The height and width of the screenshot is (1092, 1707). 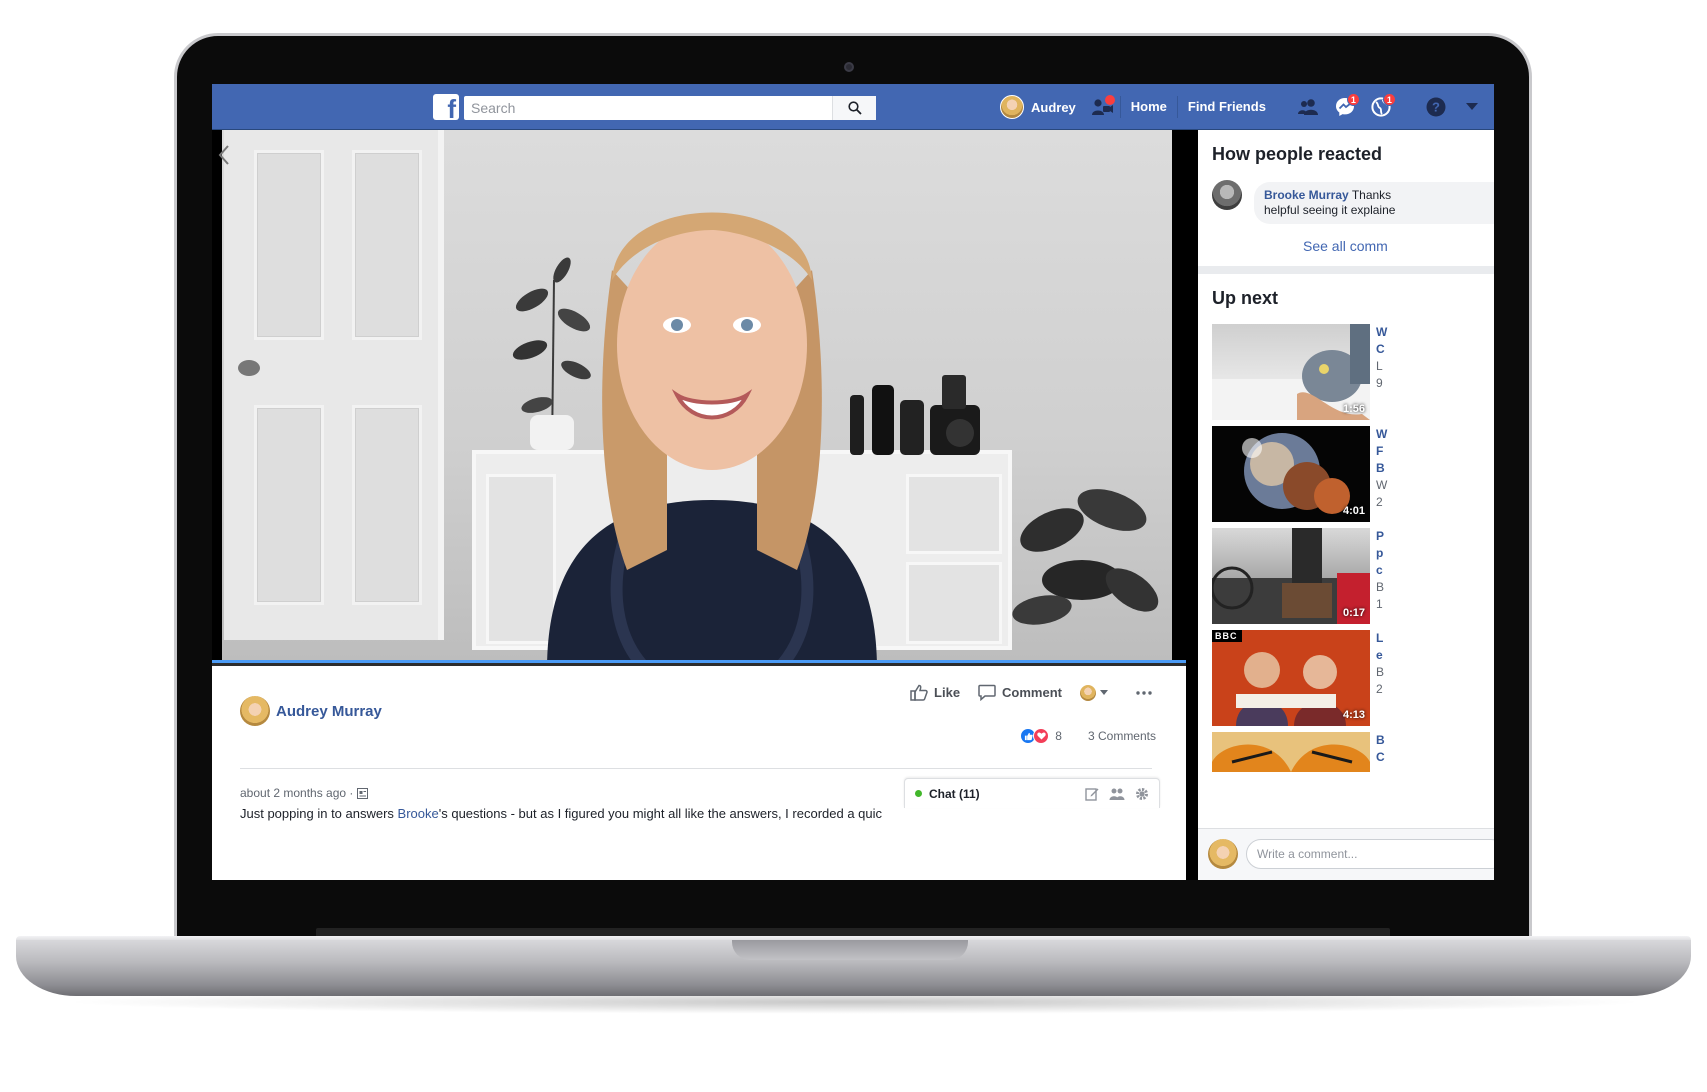 I want to click on scroll-gutter, so click(x=1192, y=505).